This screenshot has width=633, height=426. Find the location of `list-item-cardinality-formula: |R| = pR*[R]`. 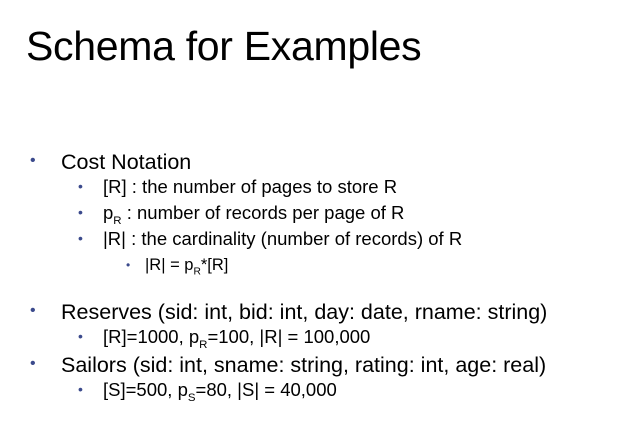

list-item-cardinality-formula: |R| = pR*[R] is located at coordinates (187, 266).